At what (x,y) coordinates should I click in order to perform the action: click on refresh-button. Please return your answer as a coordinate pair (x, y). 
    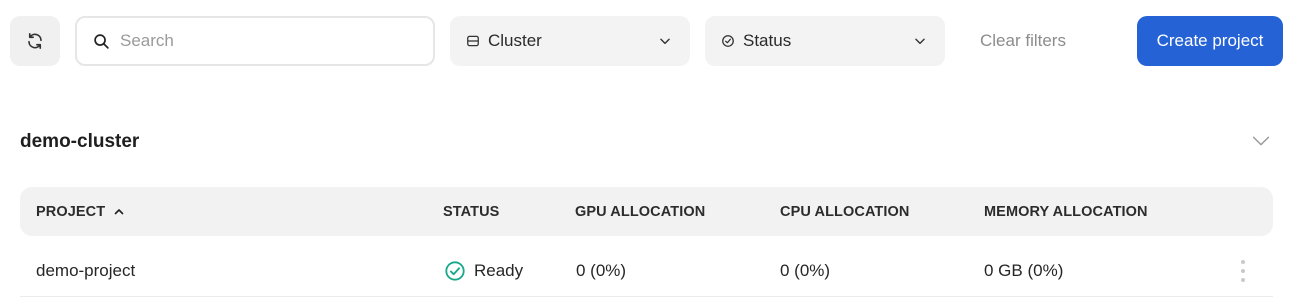
    Looking at the image, I should click on (35, 41).